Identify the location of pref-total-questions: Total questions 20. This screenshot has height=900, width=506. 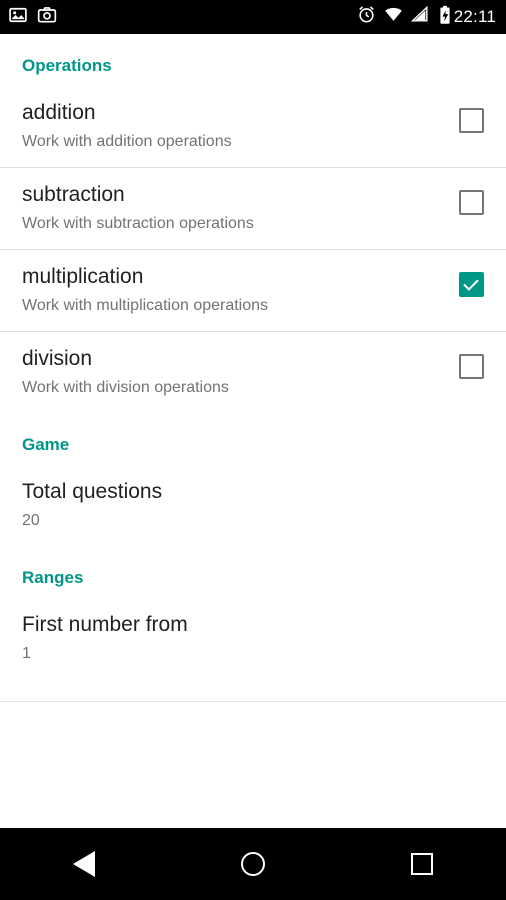
(253, 505).